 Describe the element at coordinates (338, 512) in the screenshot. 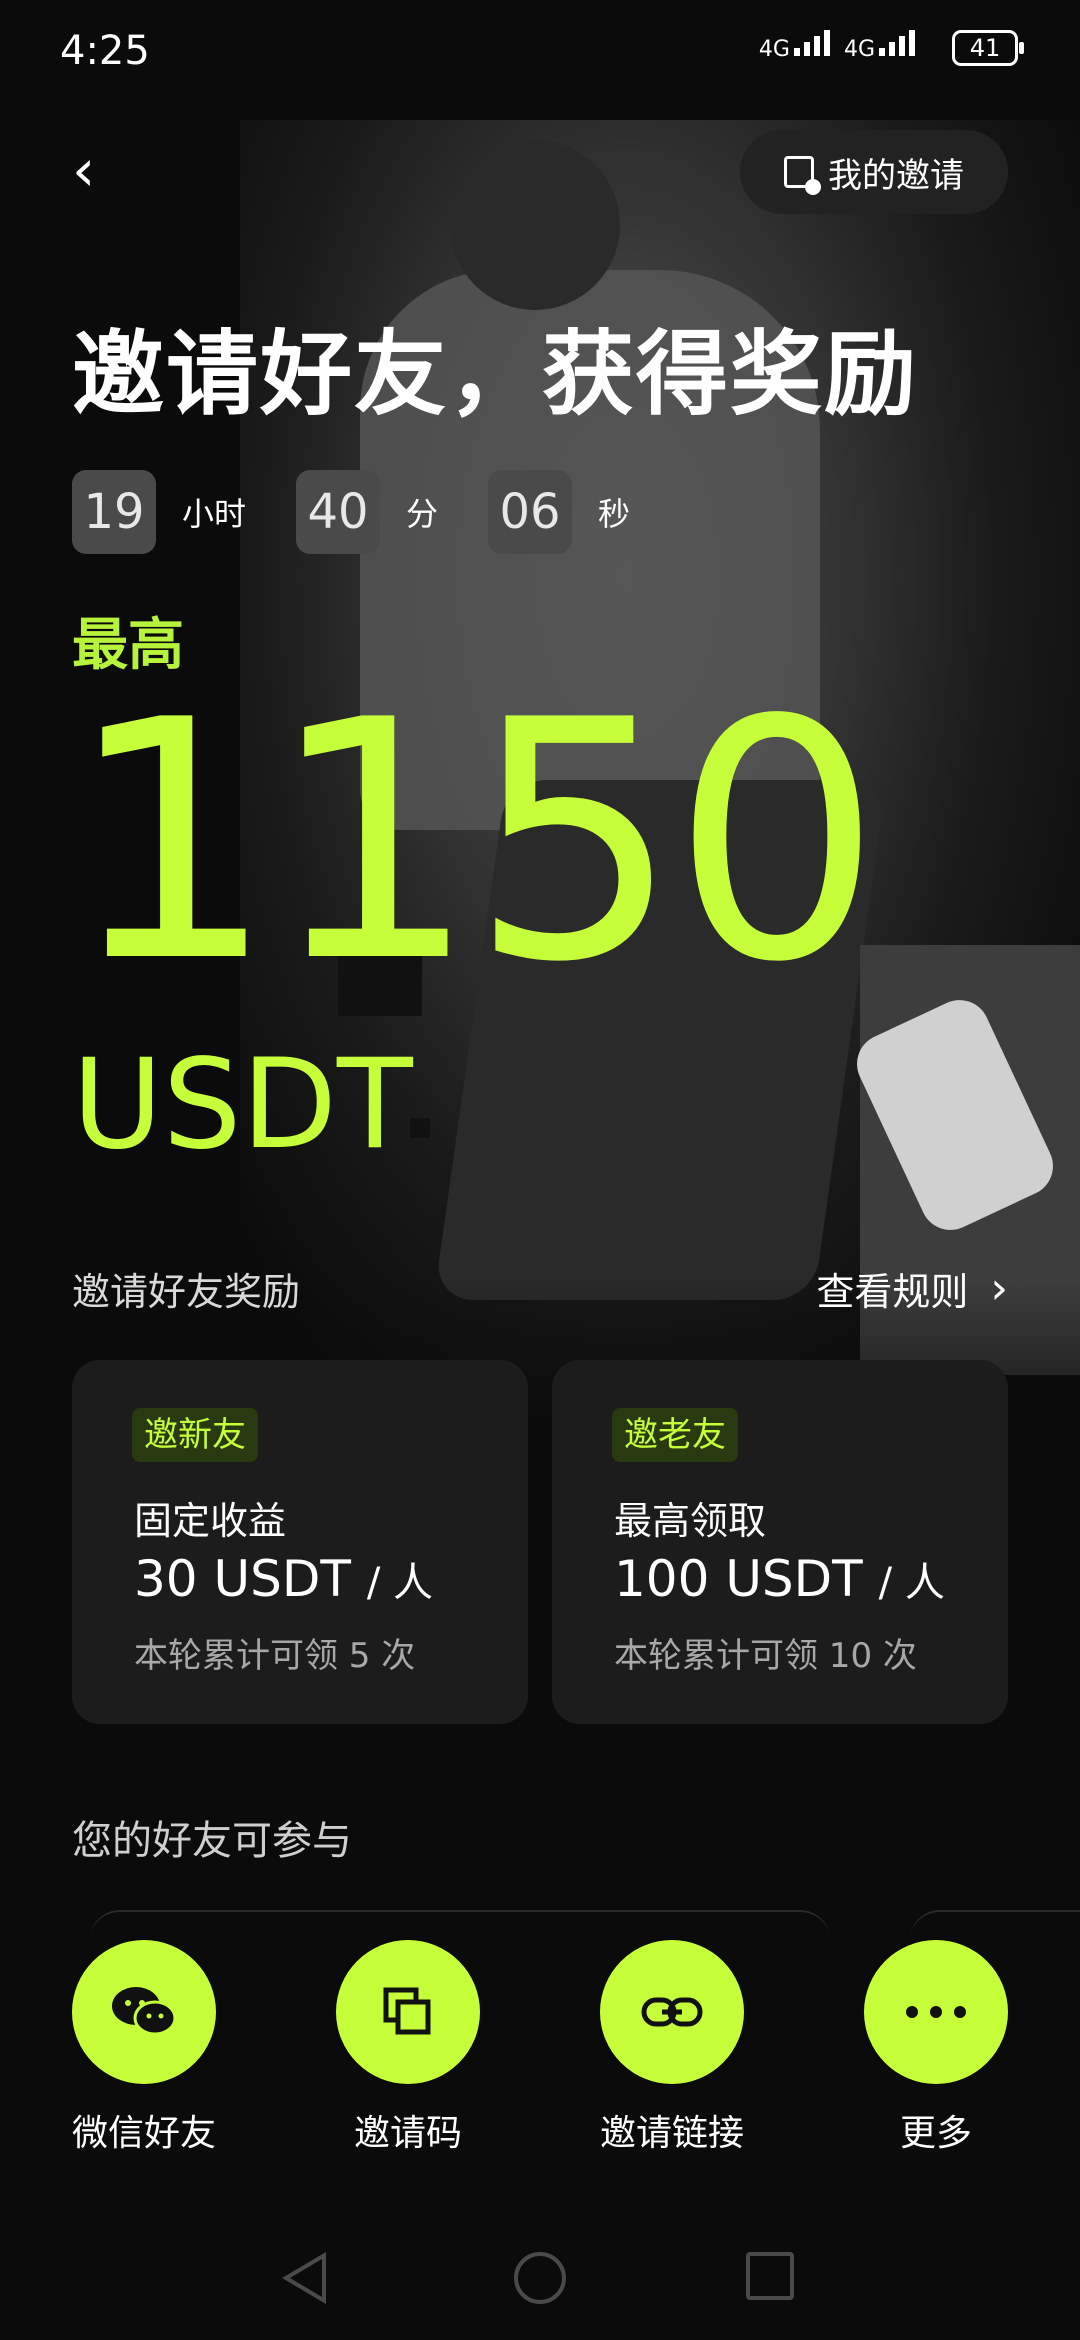

I see `countdown-minutes: 40` at that location.